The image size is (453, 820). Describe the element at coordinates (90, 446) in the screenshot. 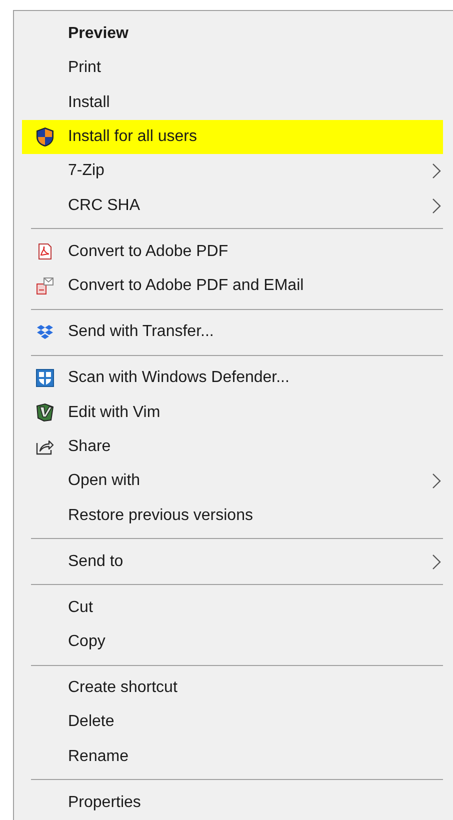

I see `menu-item-label: Share` at that location.